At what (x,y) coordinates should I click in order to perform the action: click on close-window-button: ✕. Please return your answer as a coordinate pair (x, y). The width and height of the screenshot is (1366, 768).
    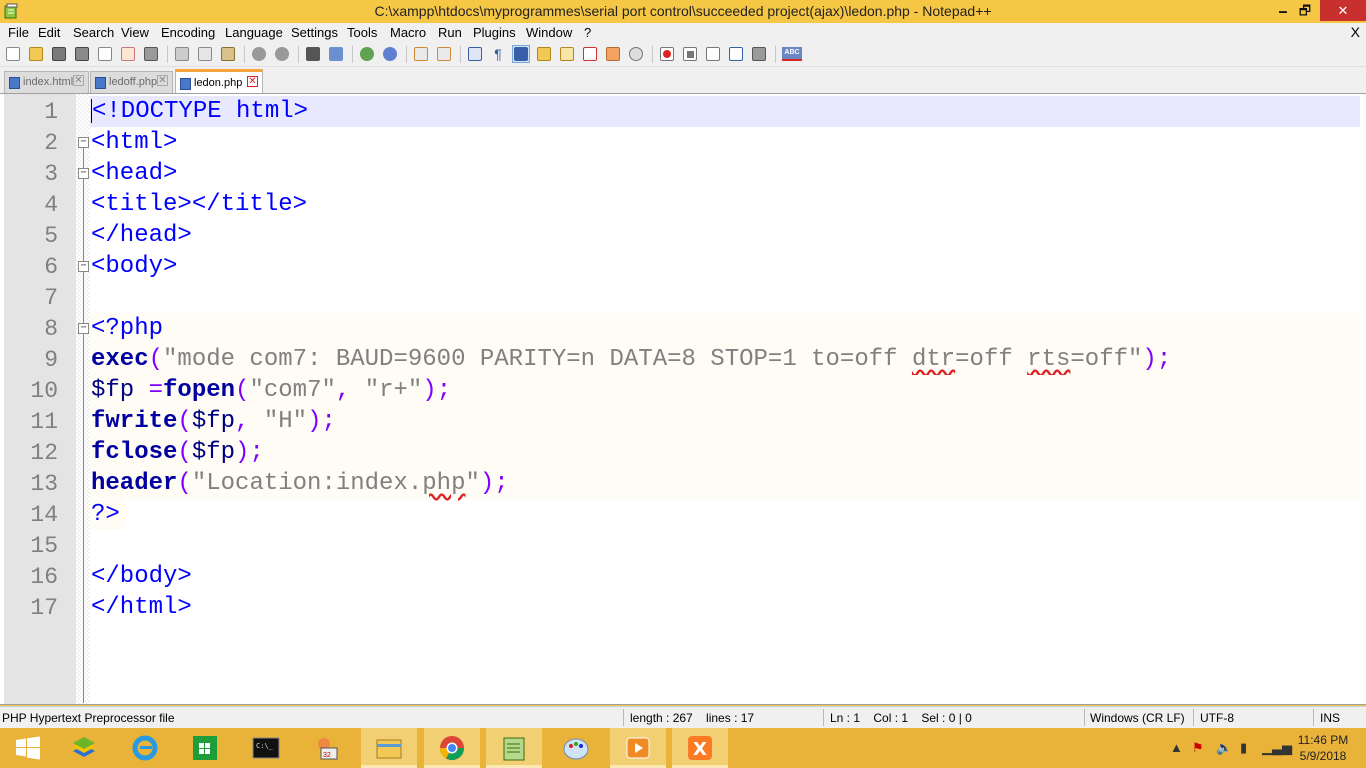
    Looking at the image, I should click on (1343, 10).